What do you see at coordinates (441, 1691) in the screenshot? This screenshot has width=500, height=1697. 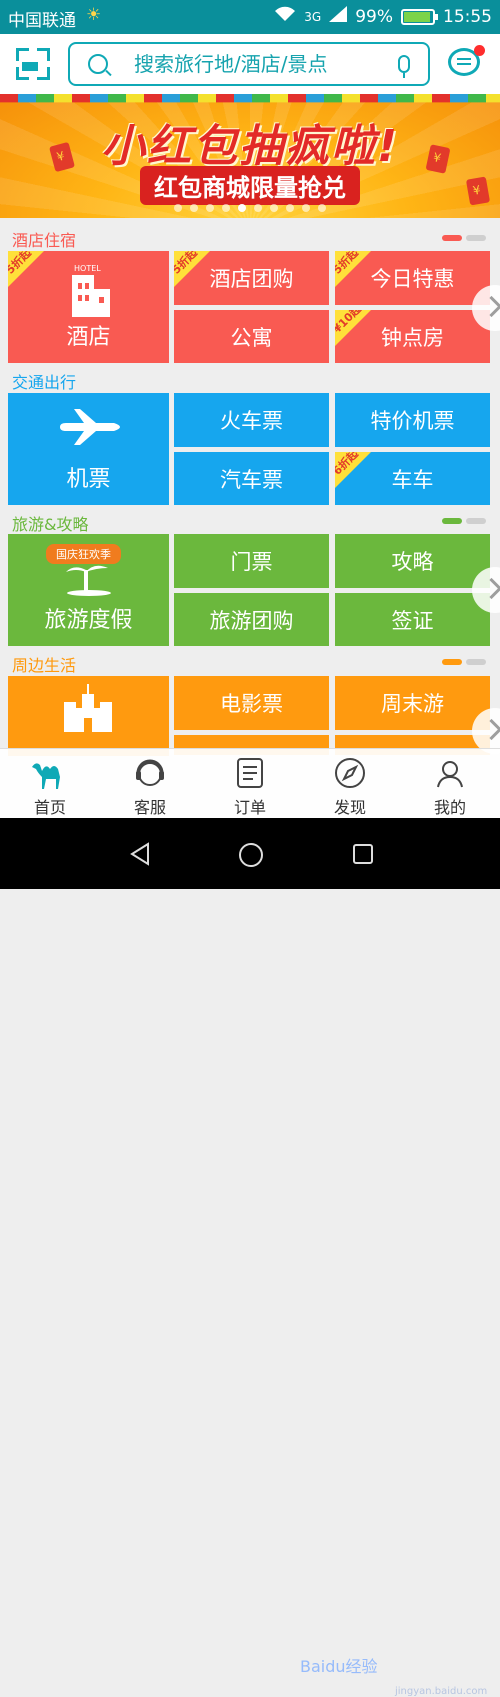 I see `watermark-url: jingyan.baidu.com` at bounding box center [441, 1691].